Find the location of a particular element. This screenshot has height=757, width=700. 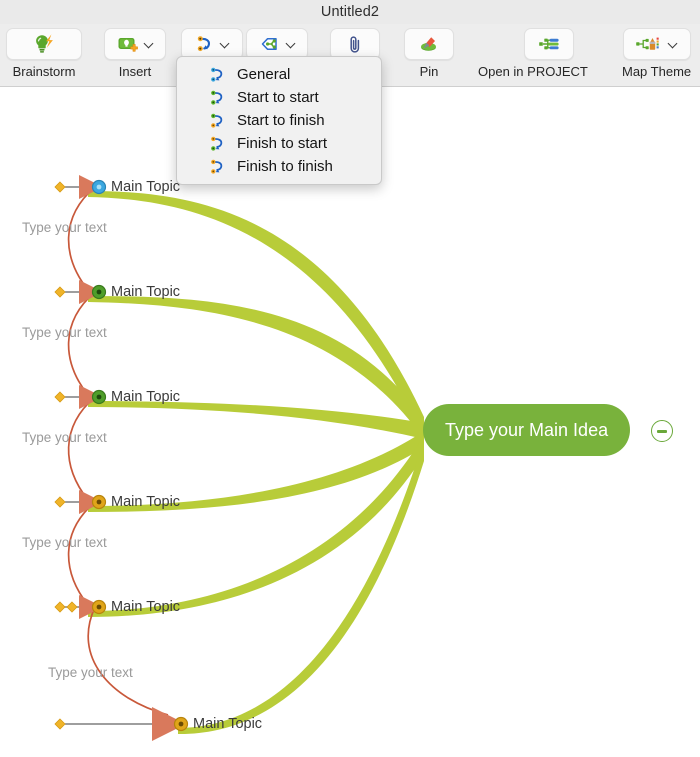

relationship-icon is located at coordinates (204, 44).